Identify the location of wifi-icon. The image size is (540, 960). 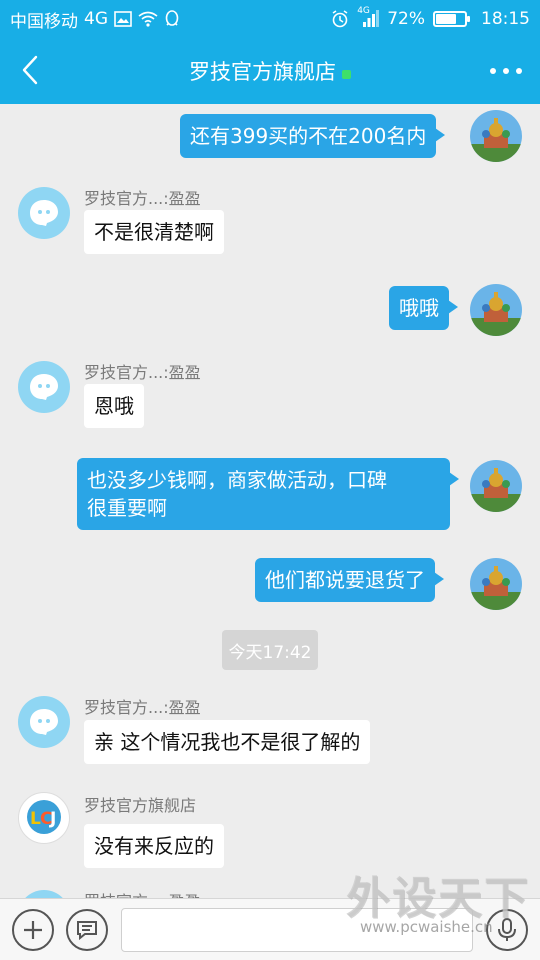
(148, 19).